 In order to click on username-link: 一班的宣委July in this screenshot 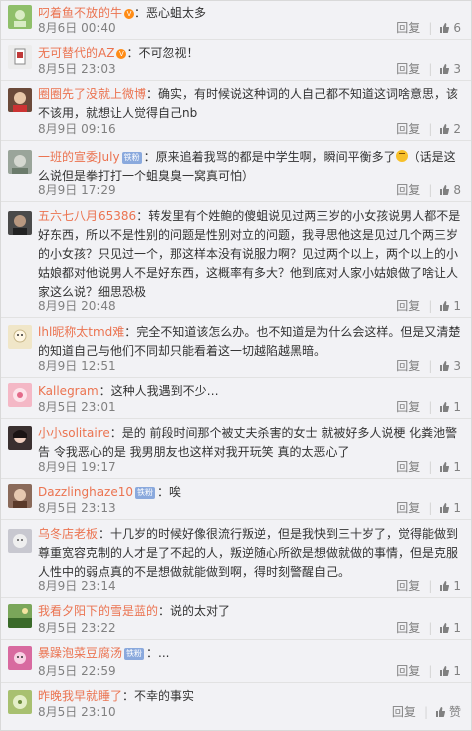, I will do `click(79, 157)`.